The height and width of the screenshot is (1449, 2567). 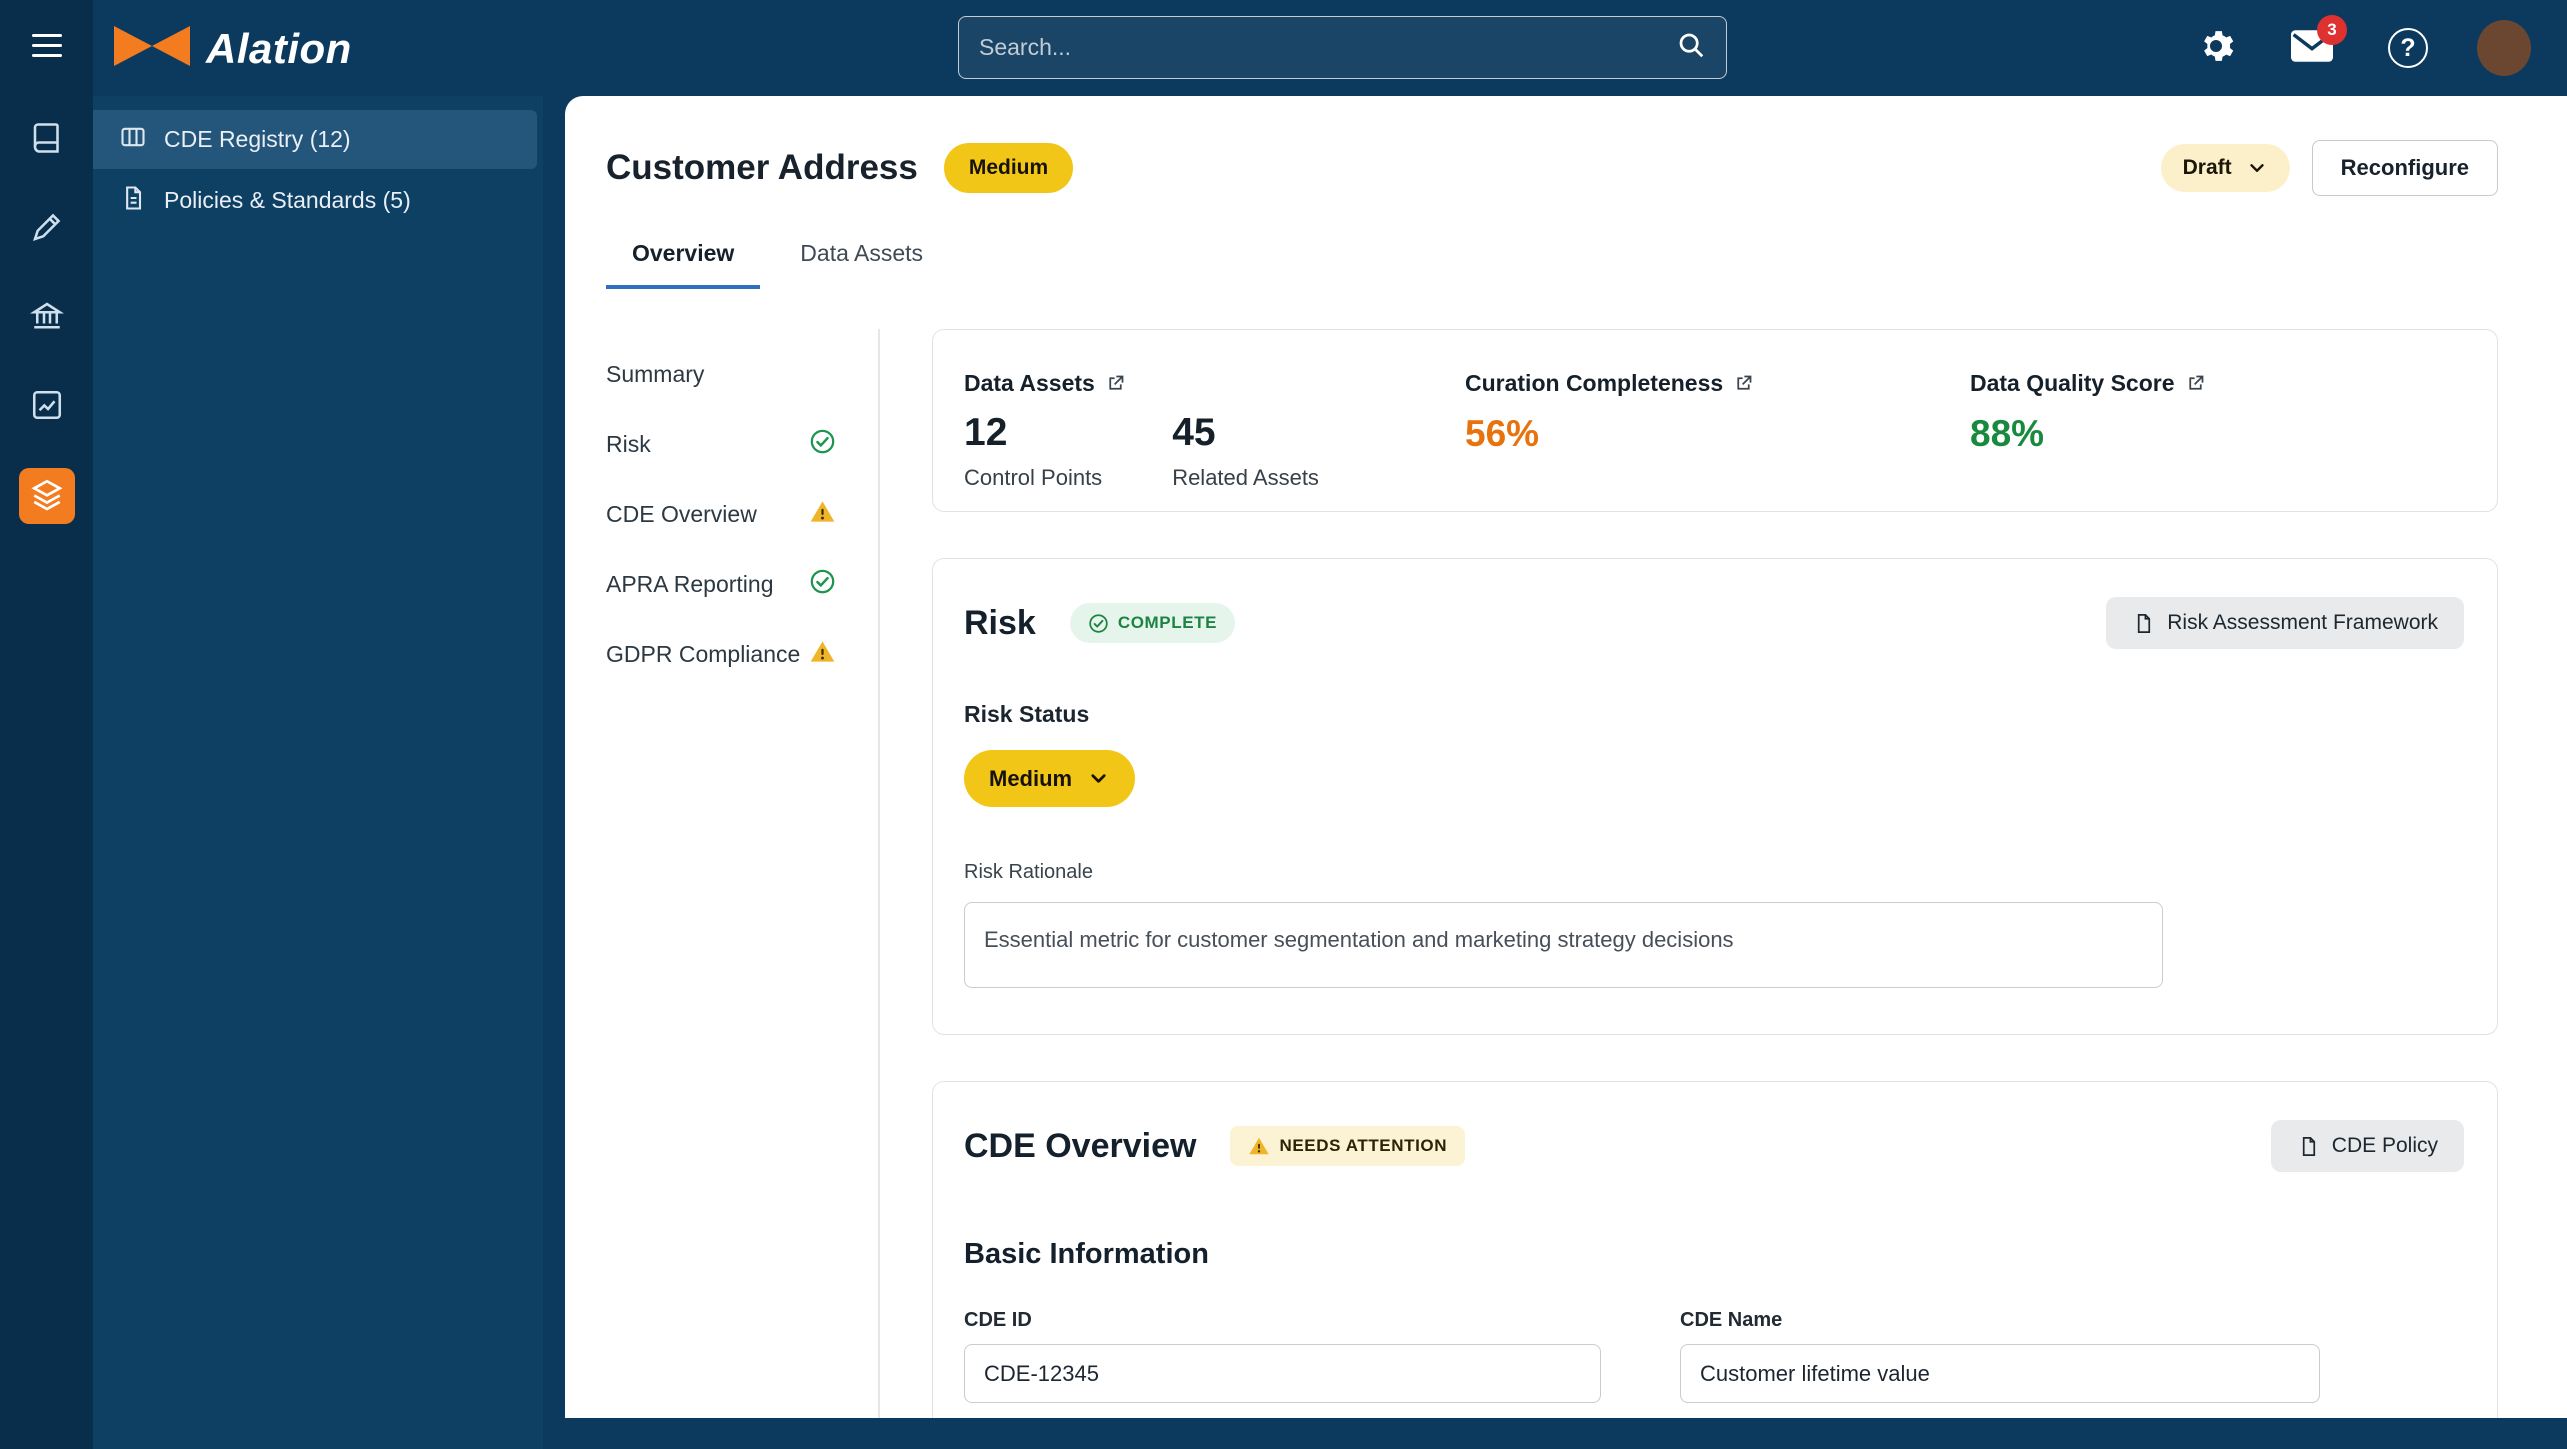 What do you see at coordinates (683, 264) in the screenshot?
I see `tab-overview: Overview` at bounding box center [683, 264].